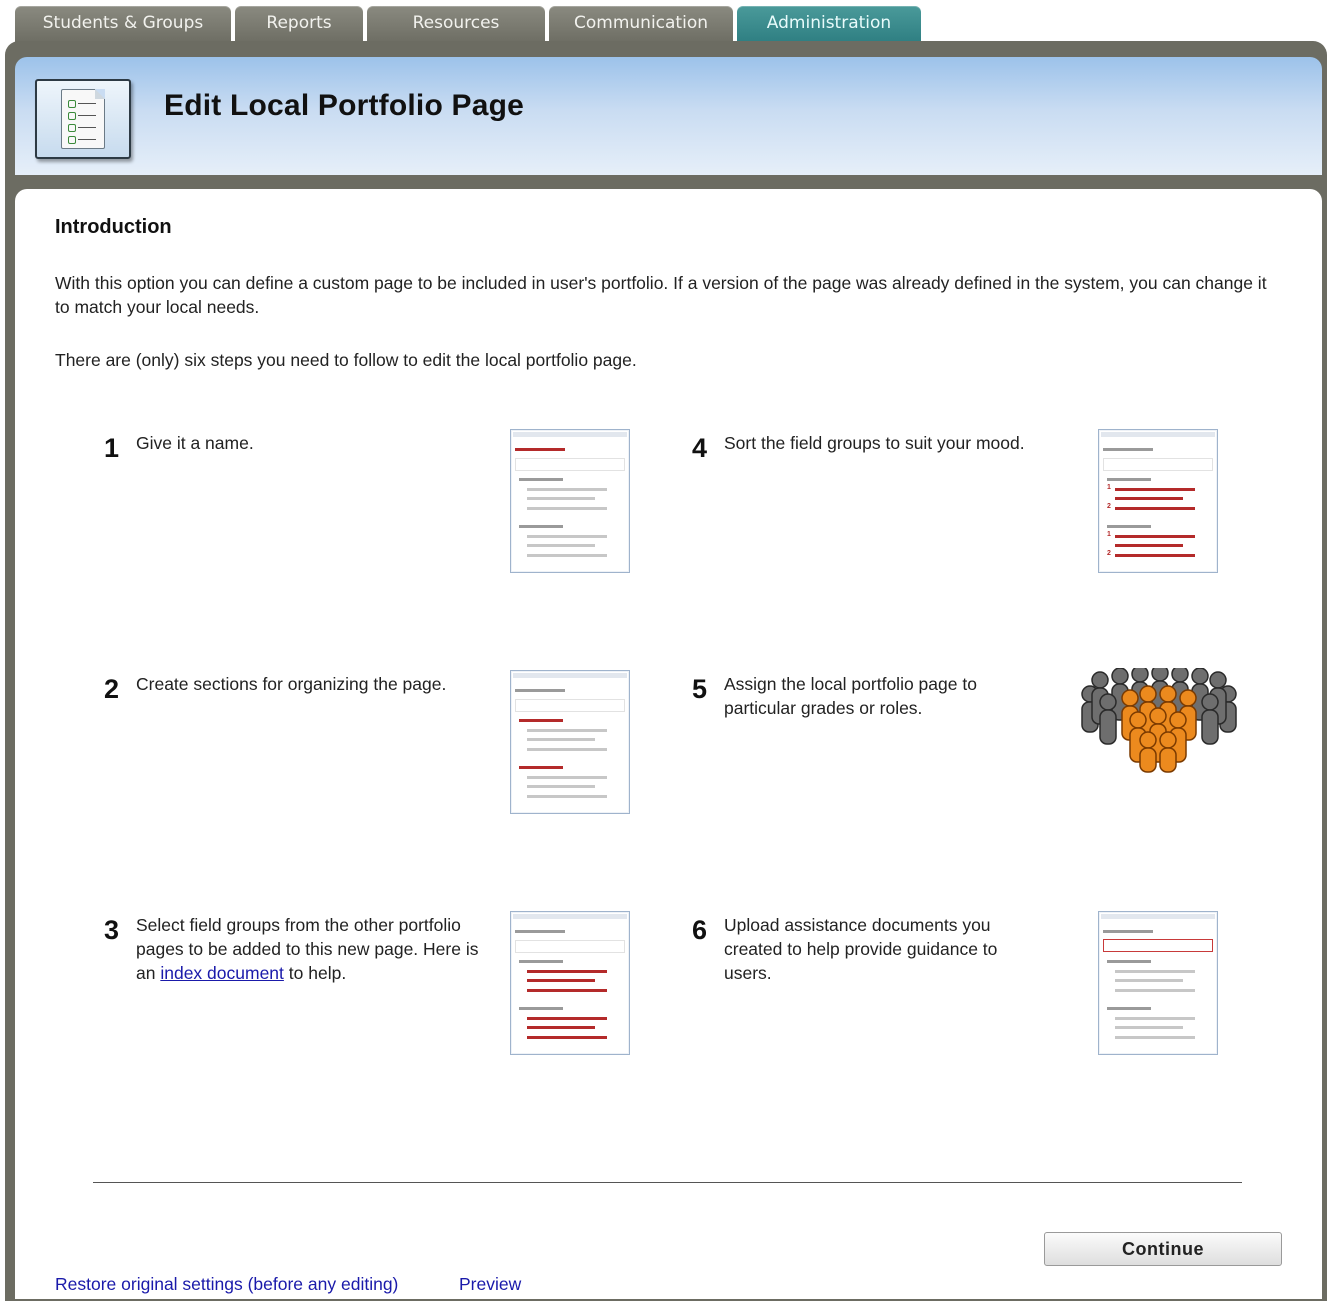 The height and width of the screenshot is (1301, 1327). Describe the element at coordinates (317, 973) in the screenshot. I see `step-text-3-after: to help.` at that location.